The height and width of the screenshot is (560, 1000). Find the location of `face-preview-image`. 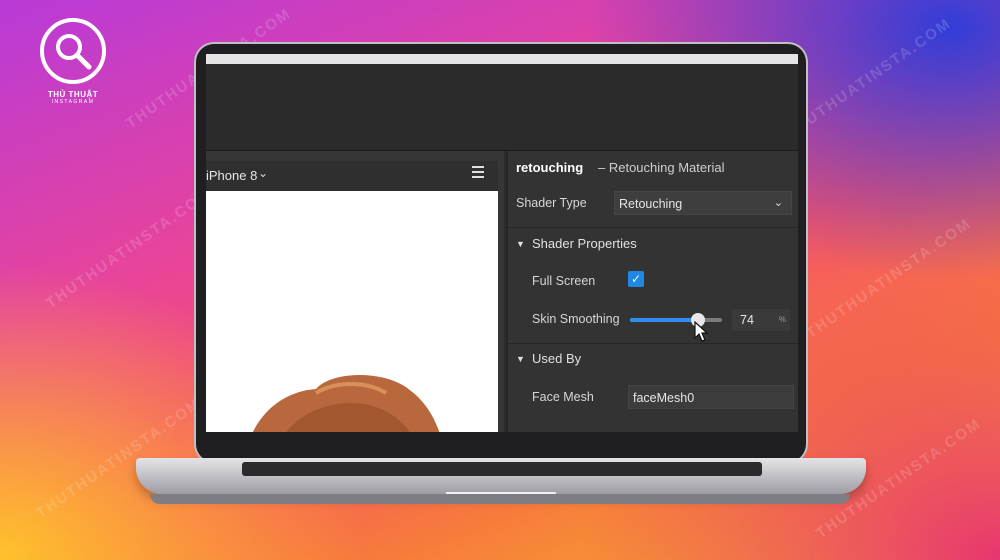

face-preview-image is located at coordinates (346, 403).